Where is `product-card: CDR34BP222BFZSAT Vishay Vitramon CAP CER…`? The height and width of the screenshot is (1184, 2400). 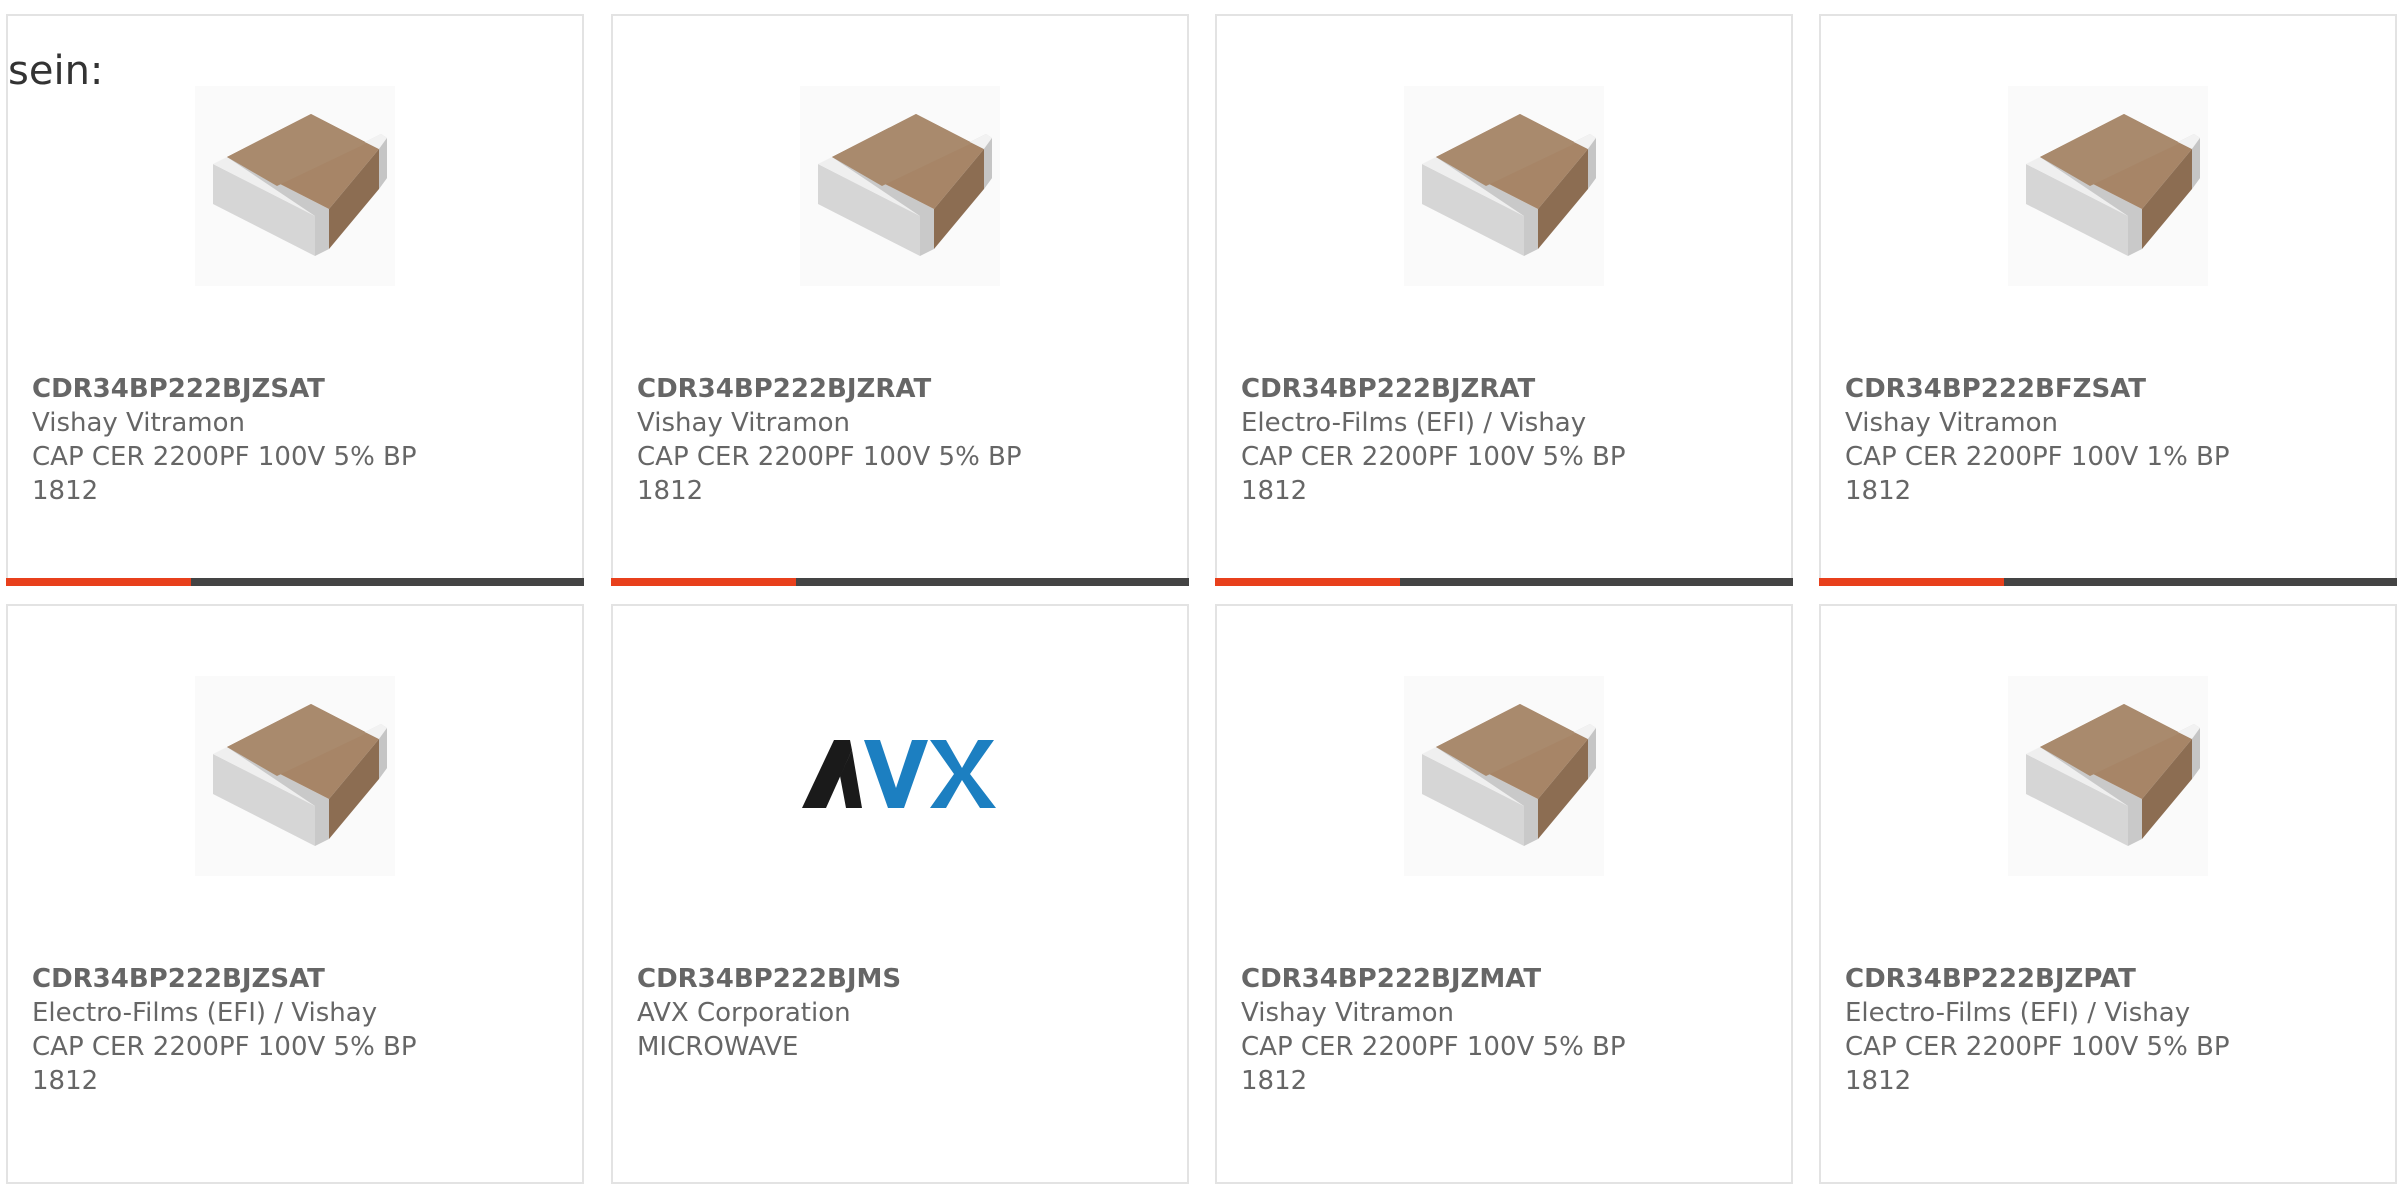
product-card: CDR34BP222BFZSAT Vishay Vitramon CAP CER… is located at coordinates (2108, 300).